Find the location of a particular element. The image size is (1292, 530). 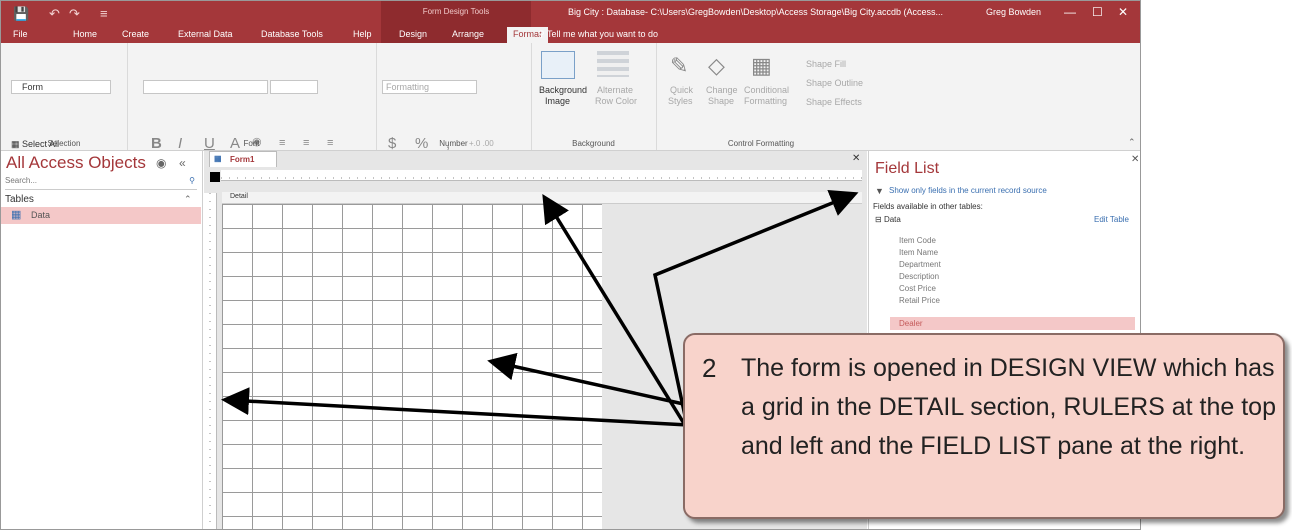

tab-form1: ▦ Form1 is located at coordinates (243, 159).